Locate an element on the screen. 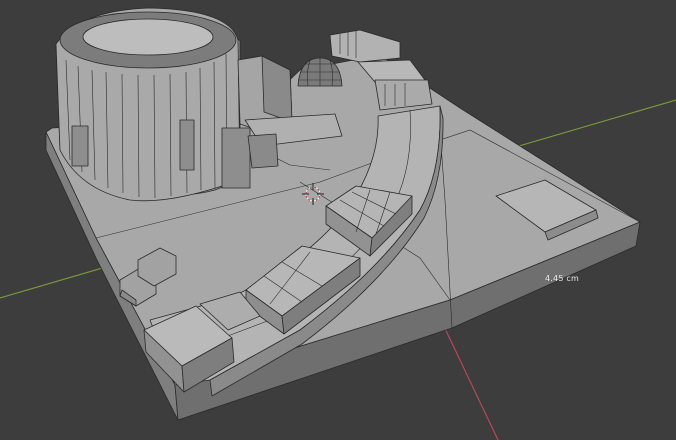 The width and height of the screenshot is (676, 440). dome-structure is located at coordinates (320, 72).